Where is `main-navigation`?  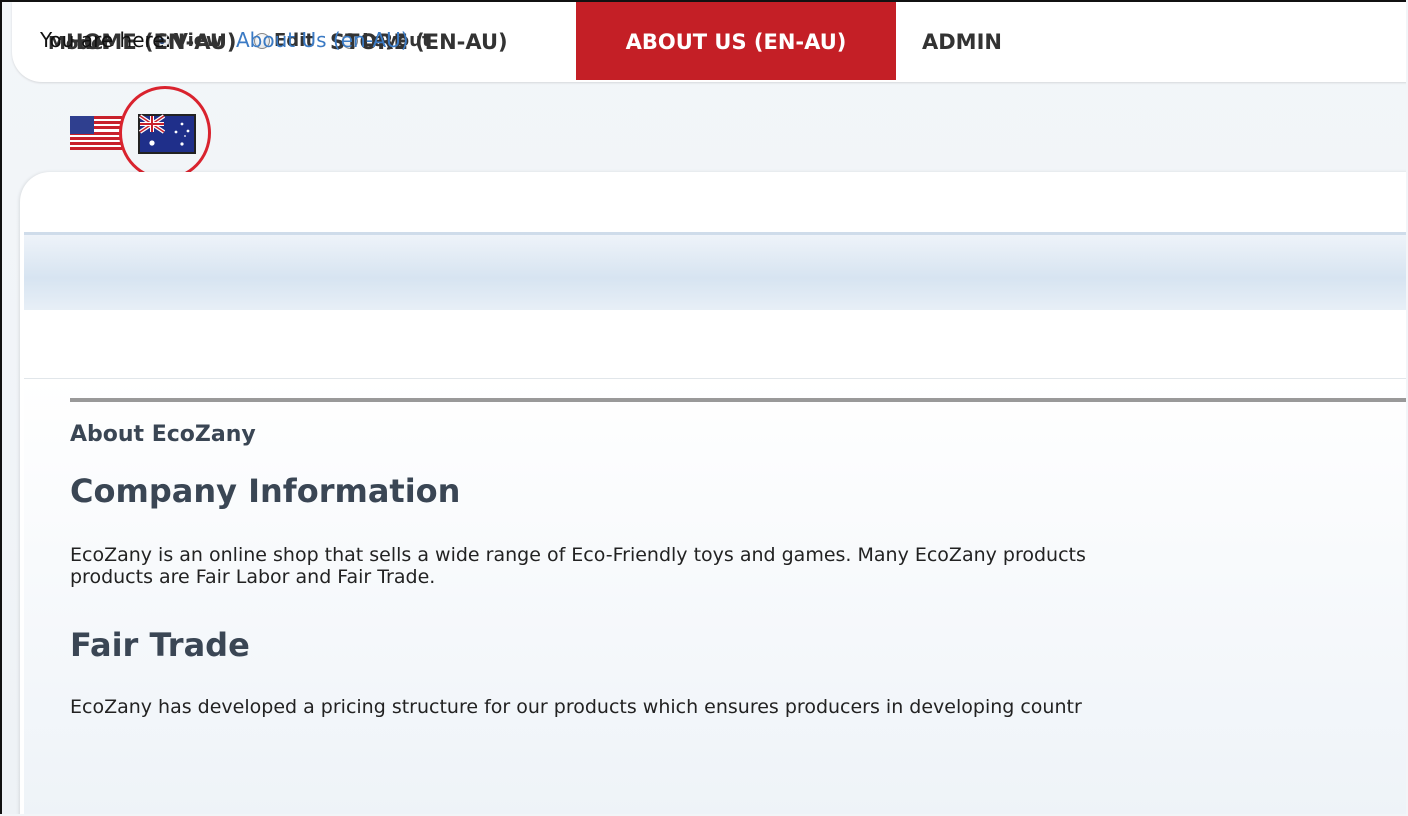 main-navigation is located at coordinates (715, 272).